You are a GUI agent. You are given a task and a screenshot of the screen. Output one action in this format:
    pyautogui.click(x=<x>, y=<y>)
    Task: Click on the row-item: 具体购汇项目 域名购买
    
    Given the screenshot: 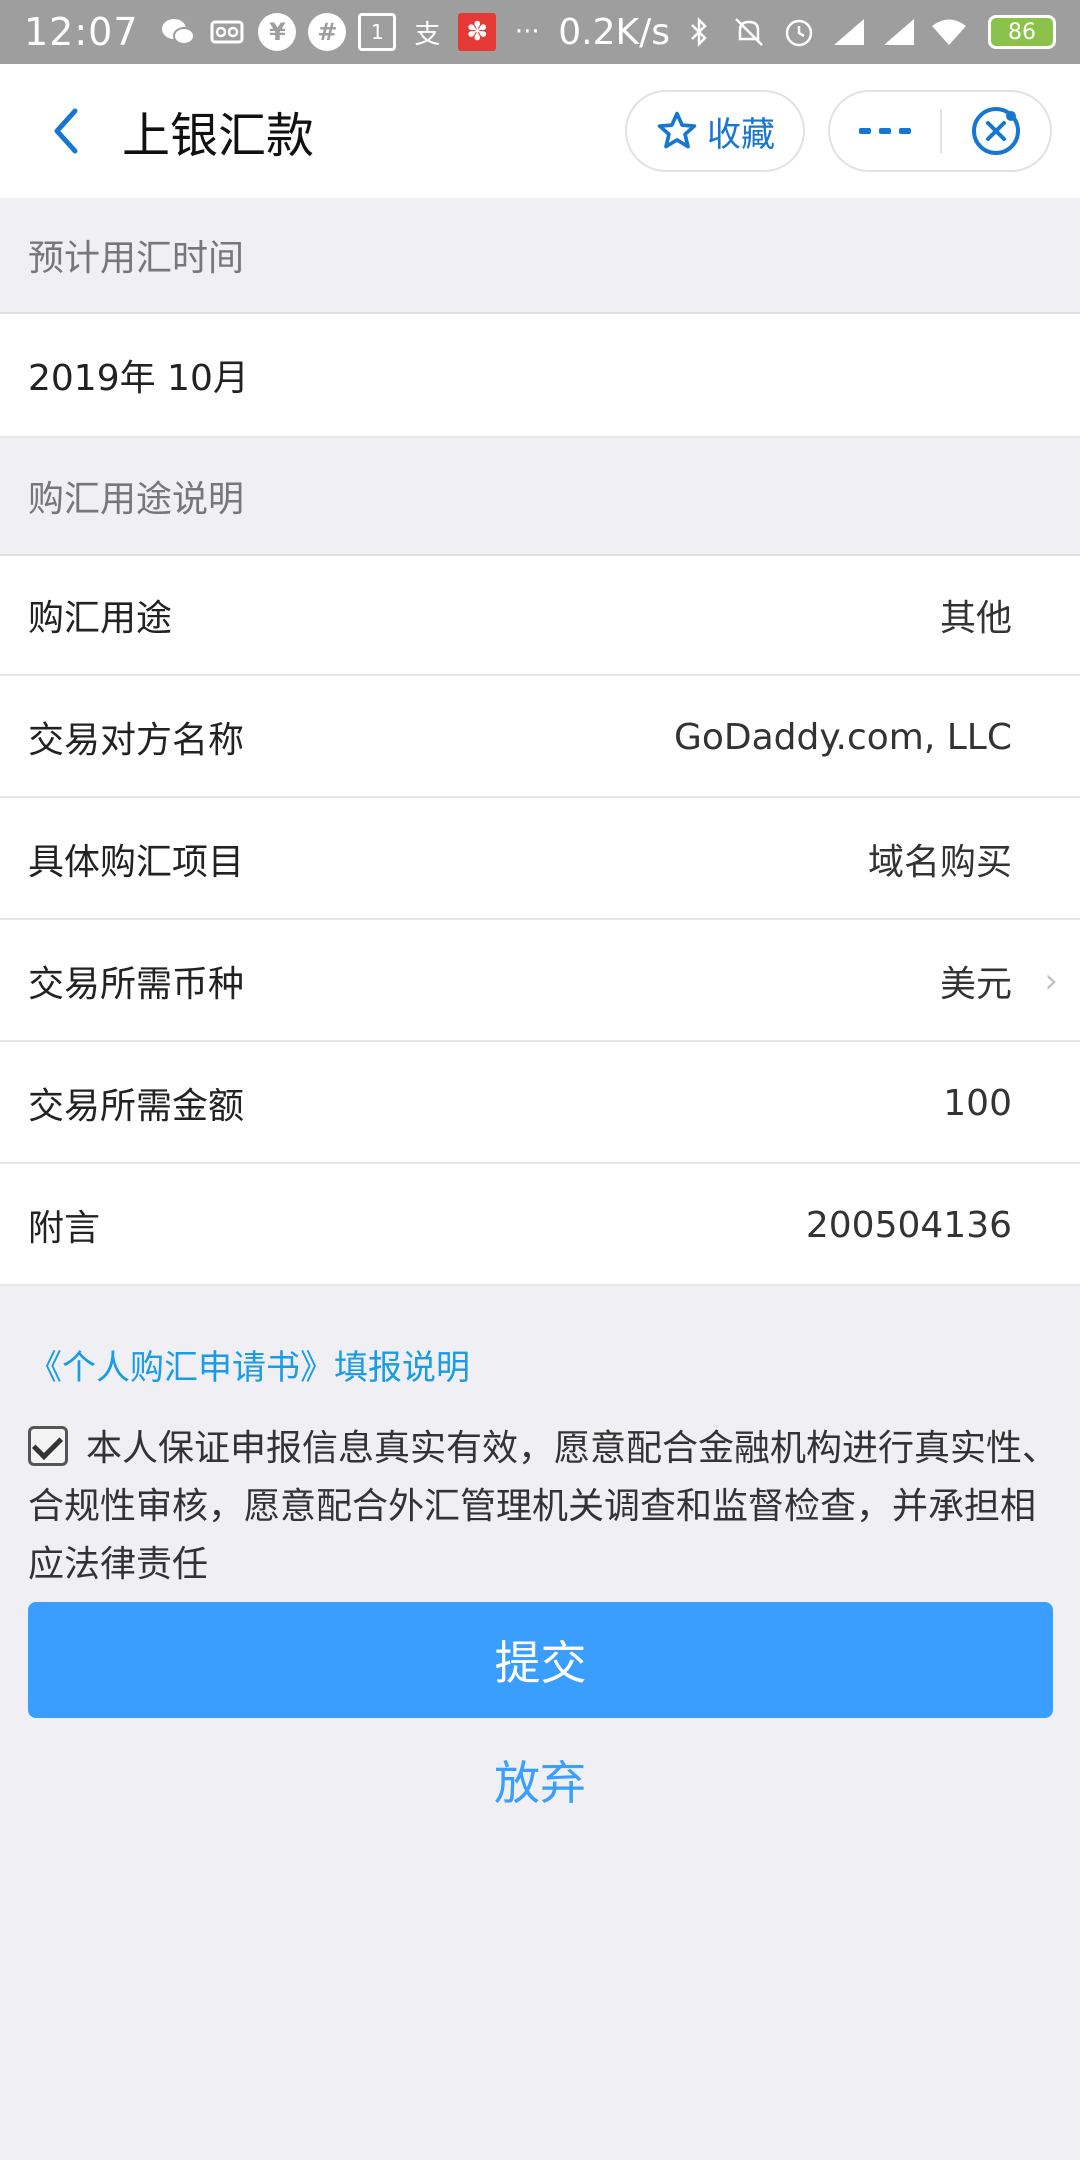 What is the action you would take?
    pyautogui.click(x=540, y=859)
    